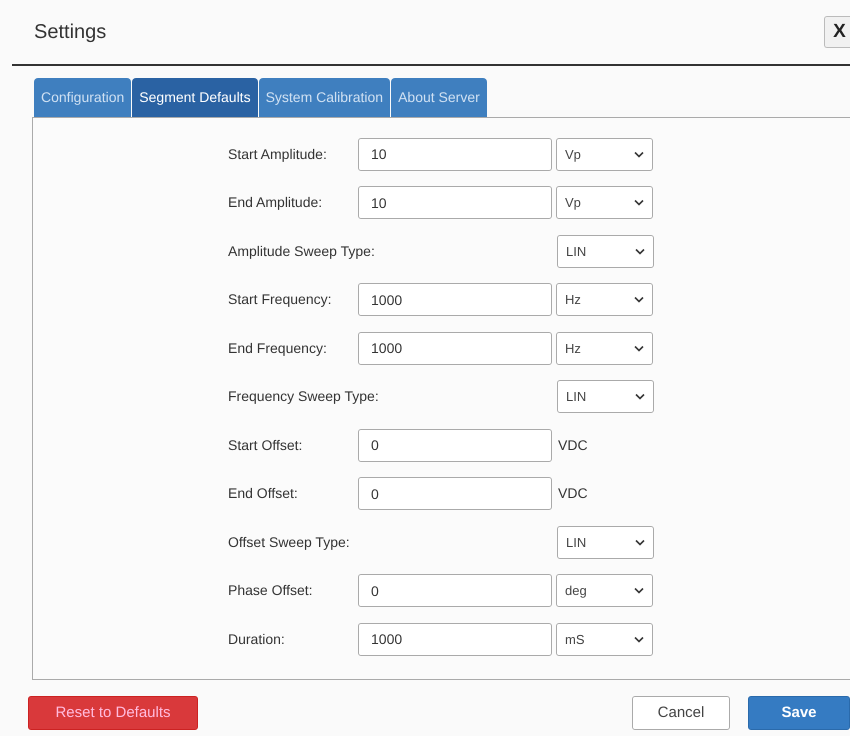 Image resolution: width=850 pixels, height=736 pixels. What do you see at coordinates (263, 494) in the screenshot?
I see `field-label: End Offset:` at bounding box center [263, 494].